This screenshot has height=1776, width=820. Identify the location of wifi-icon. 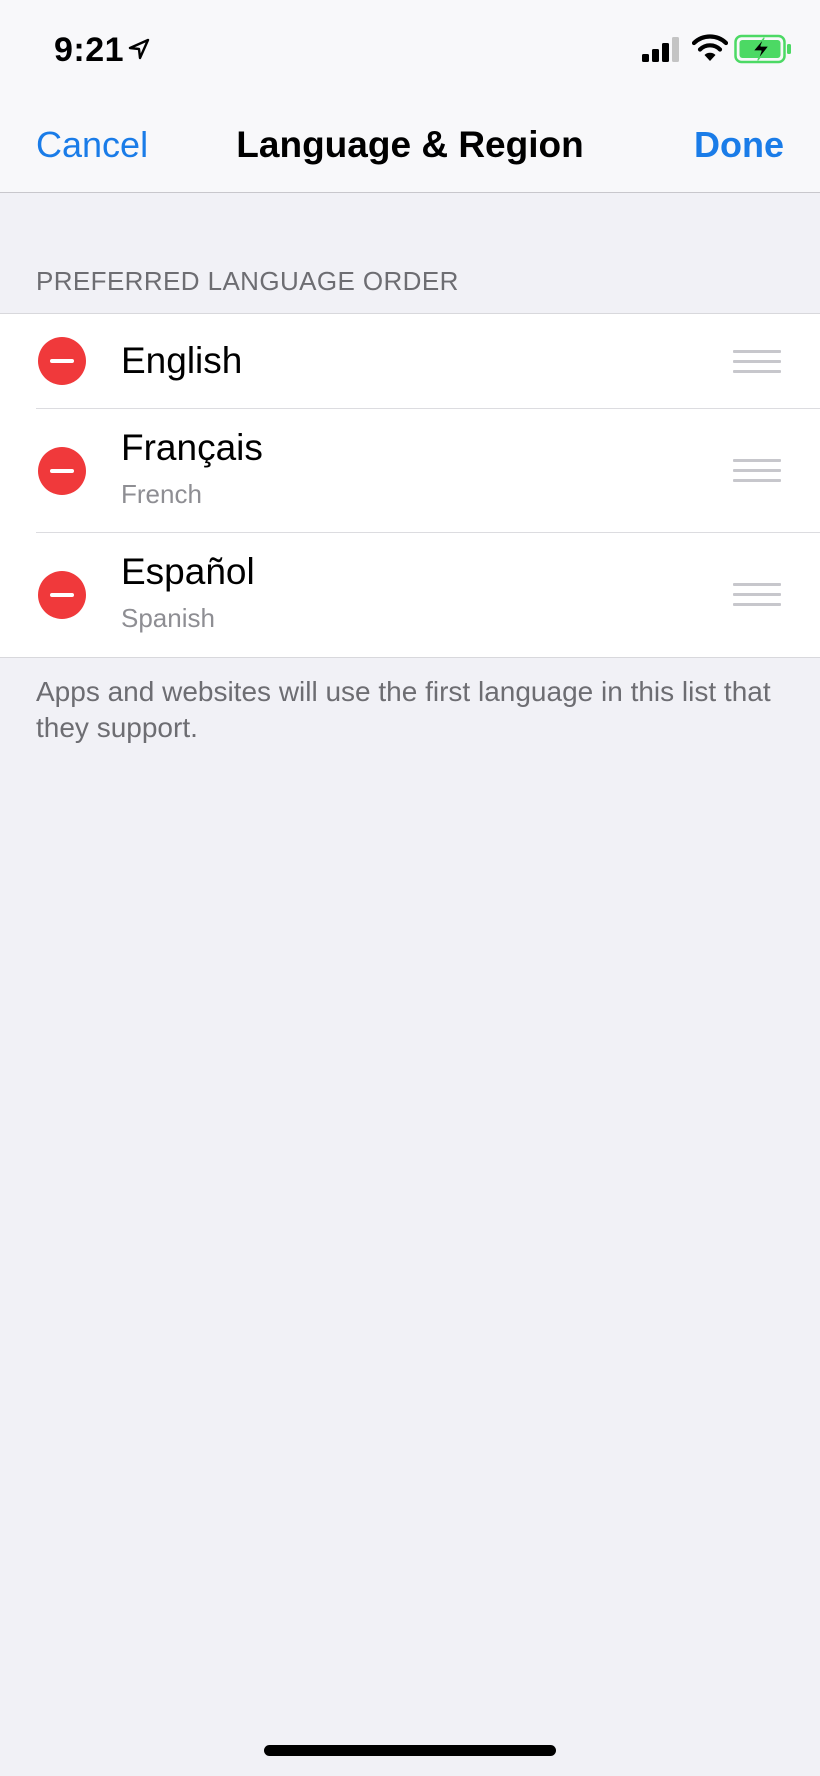
(710, 47).